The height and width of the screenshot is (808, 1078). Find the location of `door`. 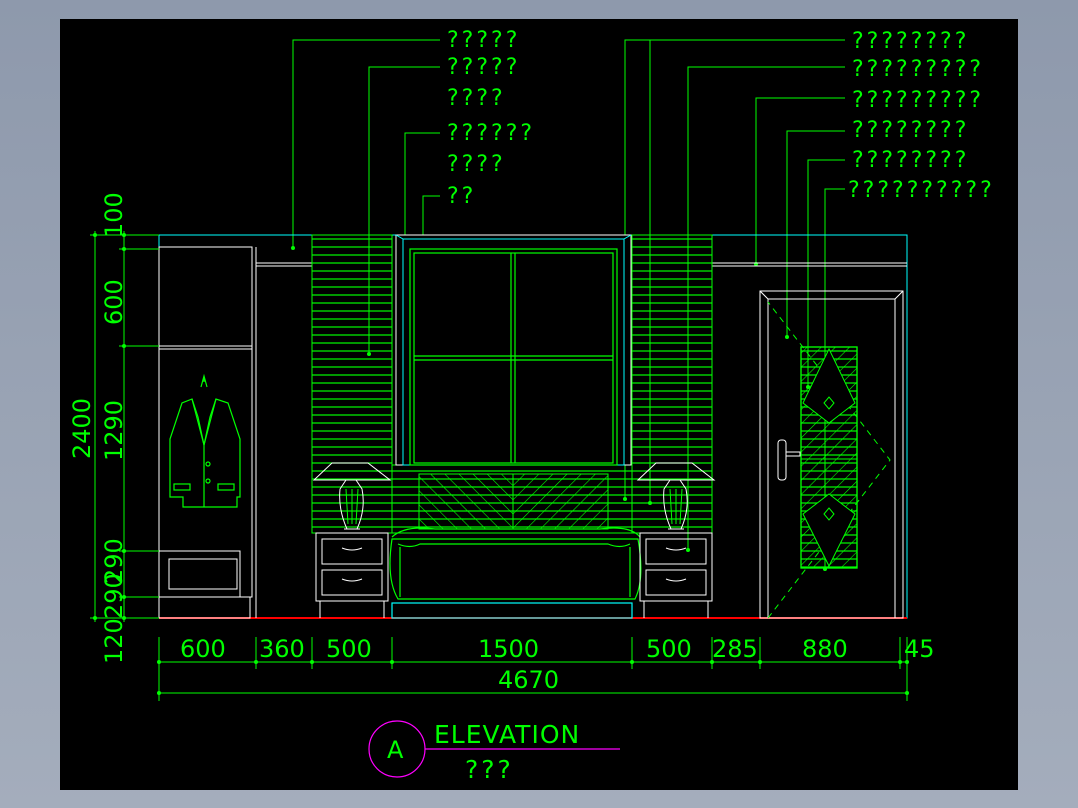

door is located at coordinates (831, 454).